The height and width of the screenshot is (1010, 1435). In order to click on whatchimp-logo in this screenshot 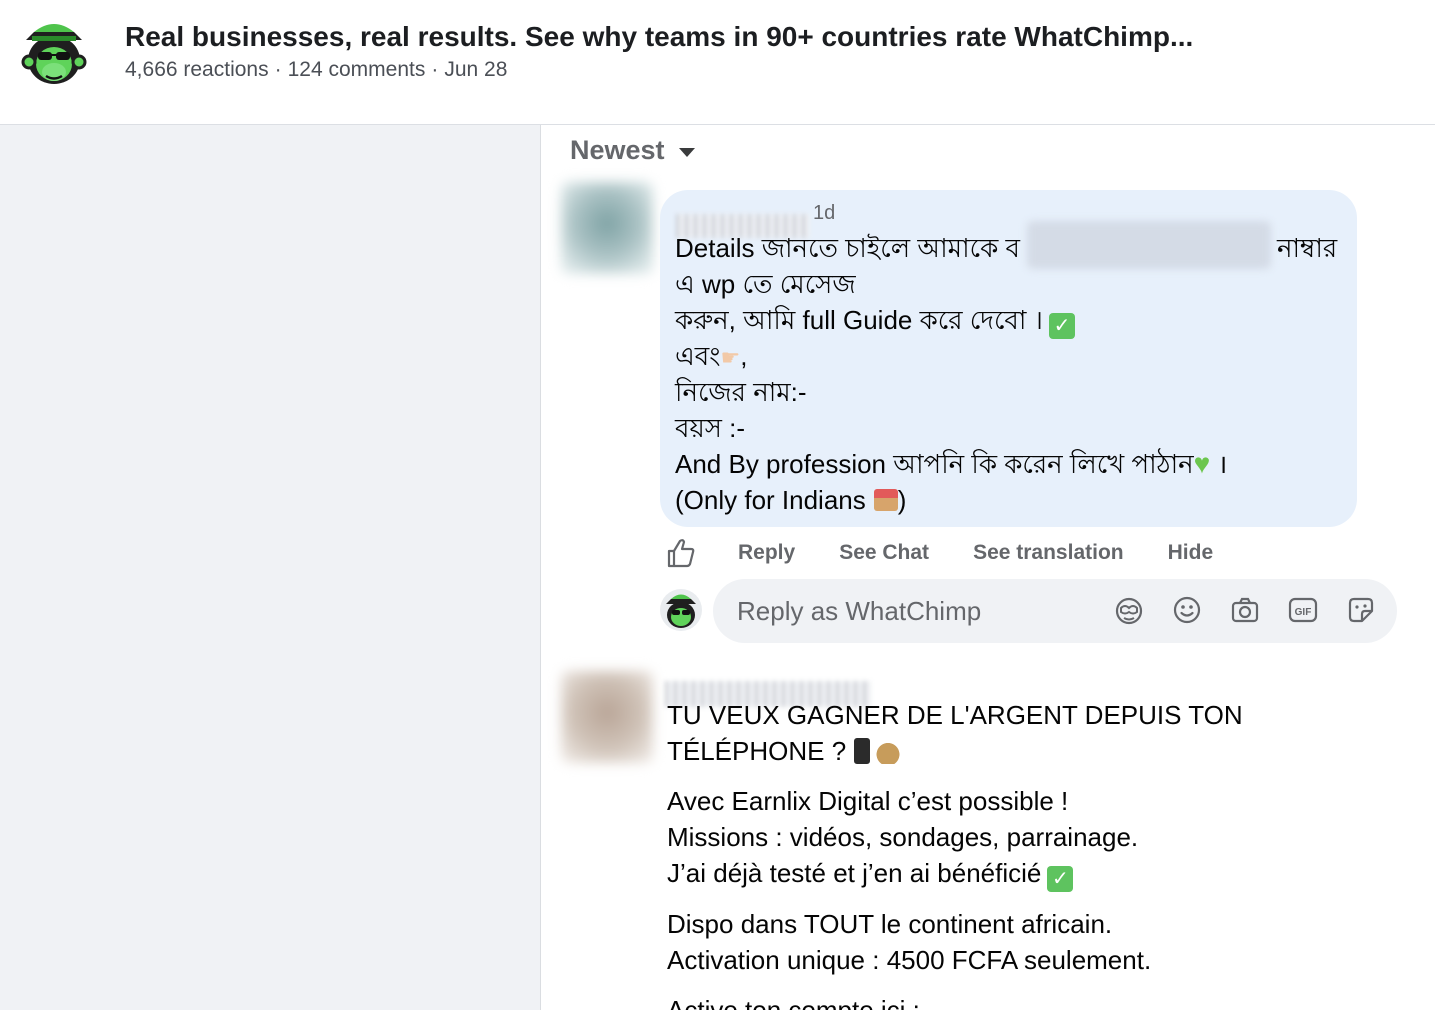, I will do `click(54, 54)`.